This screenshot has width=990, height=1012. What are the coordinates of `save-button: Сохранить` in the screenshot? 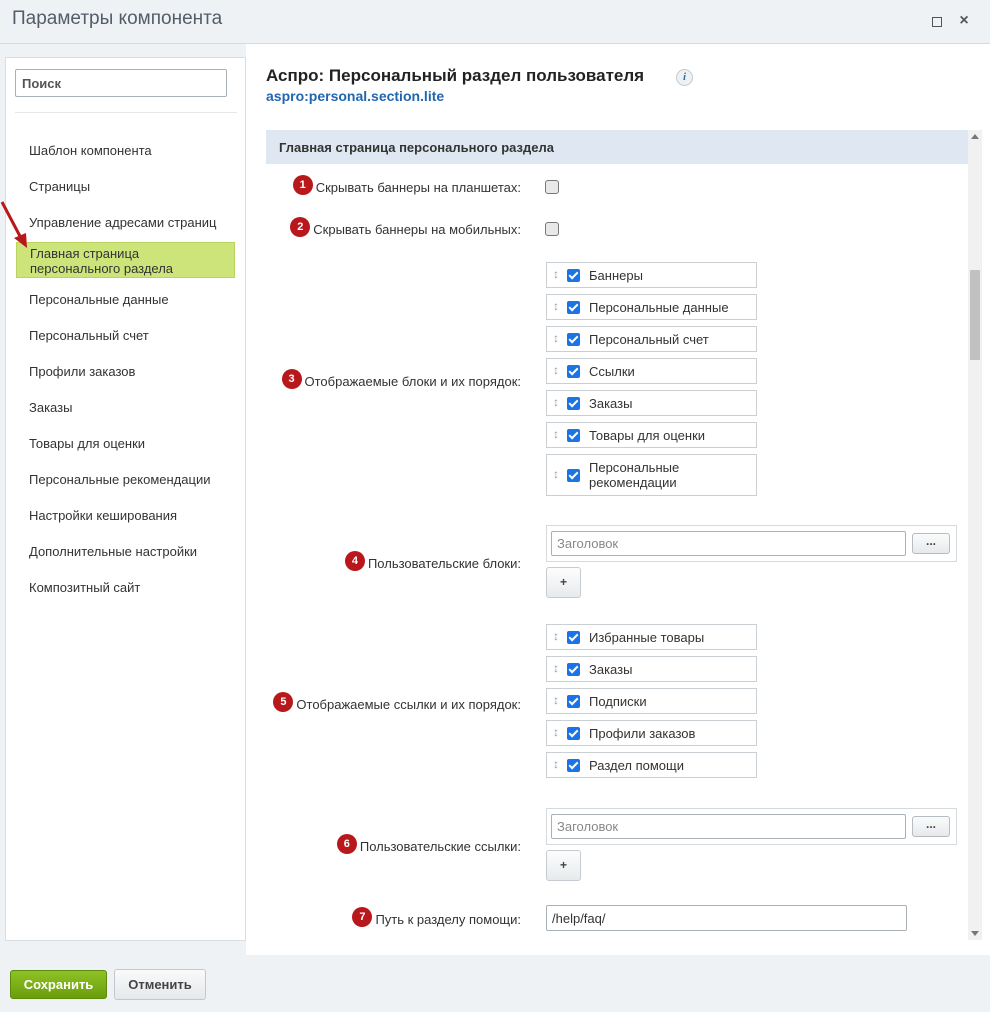 It's located at (58, 984).